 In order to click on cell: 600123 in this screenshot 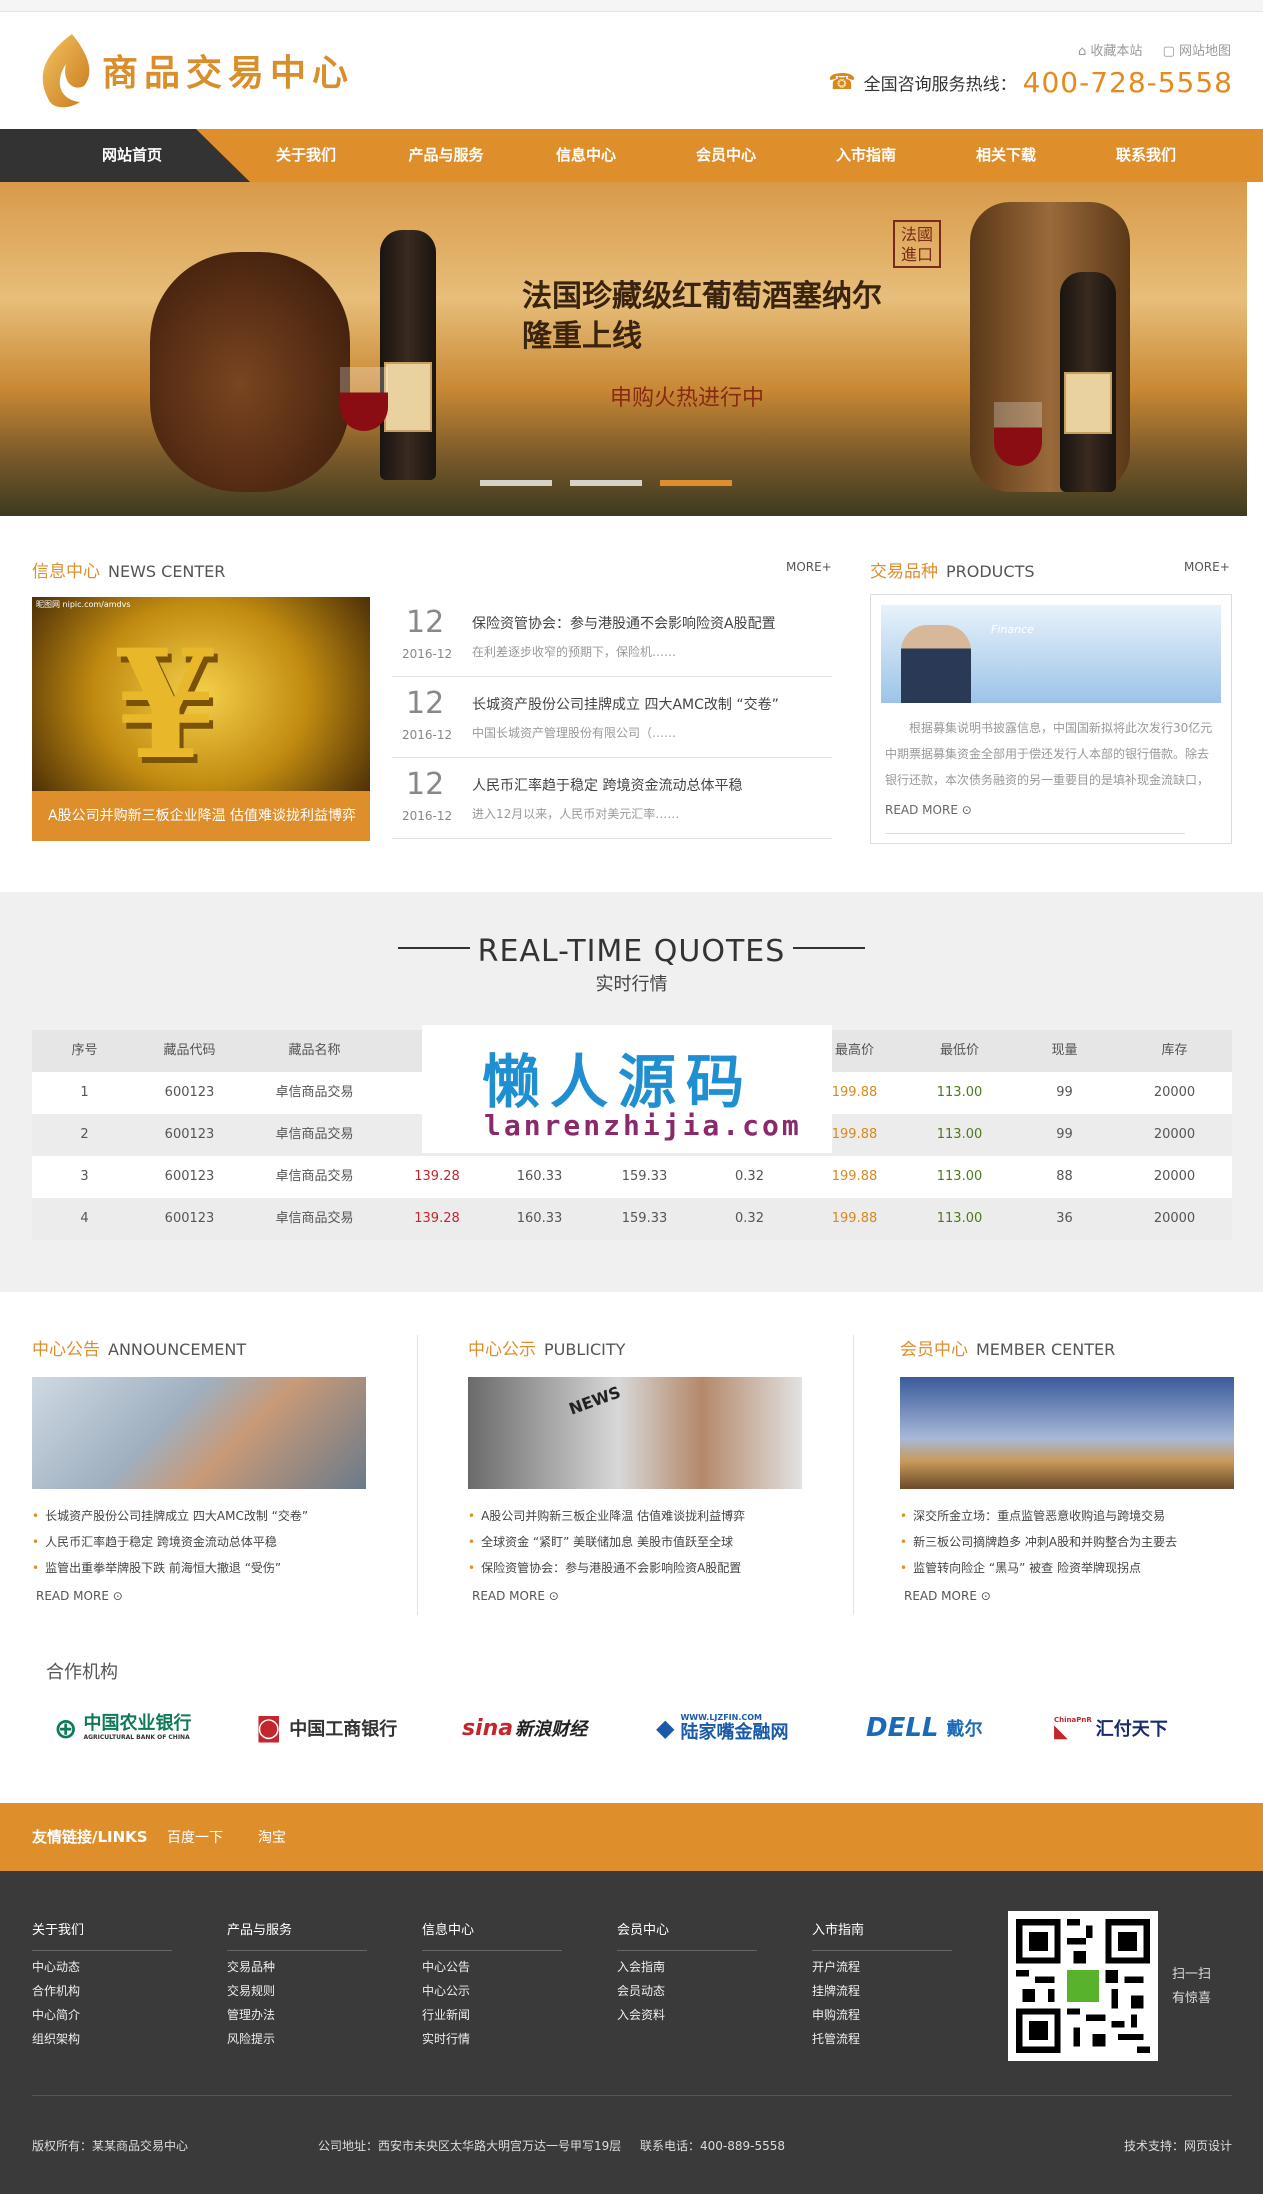, I will do `click(189, 1176)`.